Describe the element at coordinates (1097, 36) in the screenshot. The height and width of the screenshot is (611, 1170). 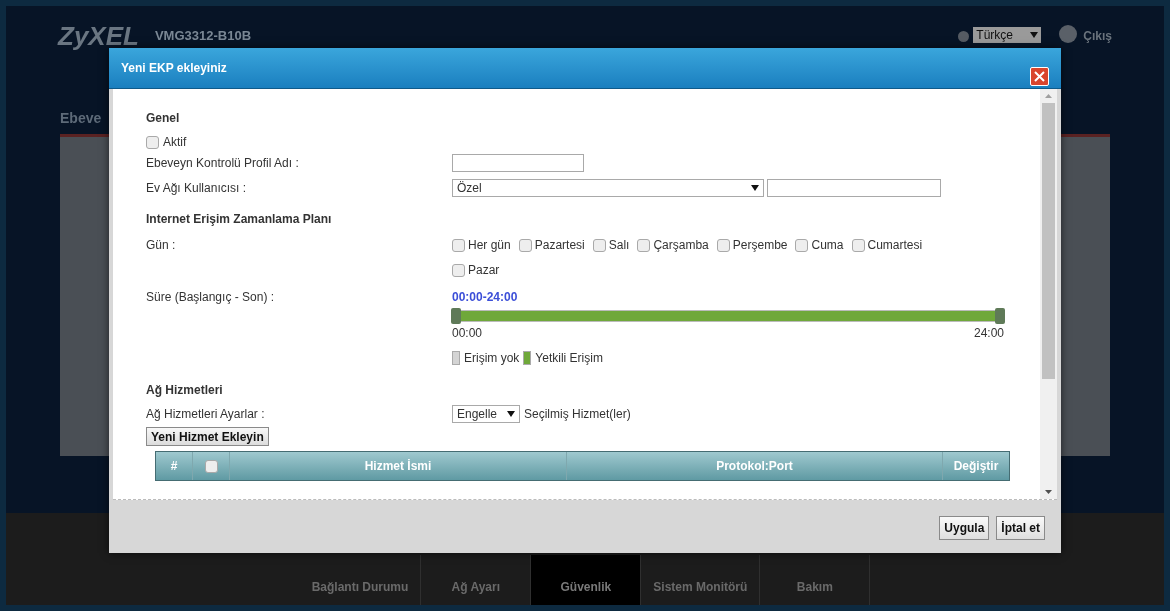
I see `logout-link: Çıkış` at that location.